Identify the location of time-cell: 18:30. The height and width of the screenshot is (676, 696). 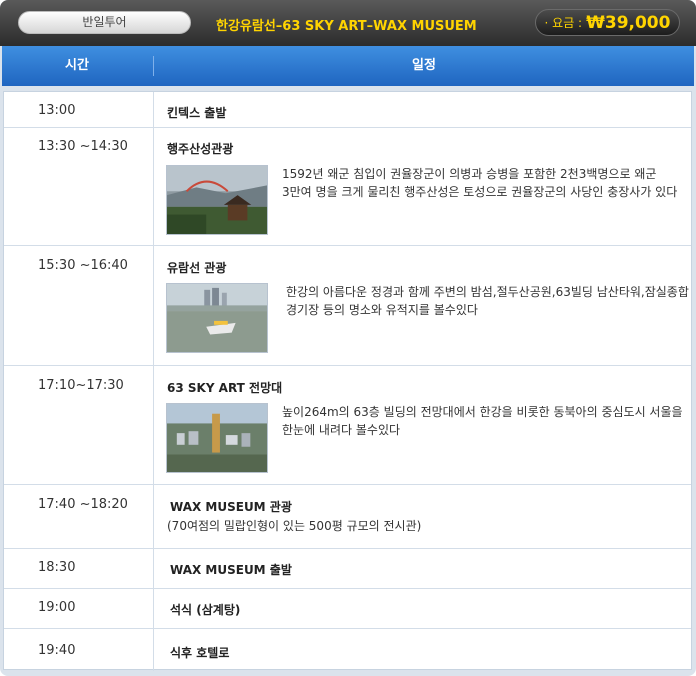
(79, 568).